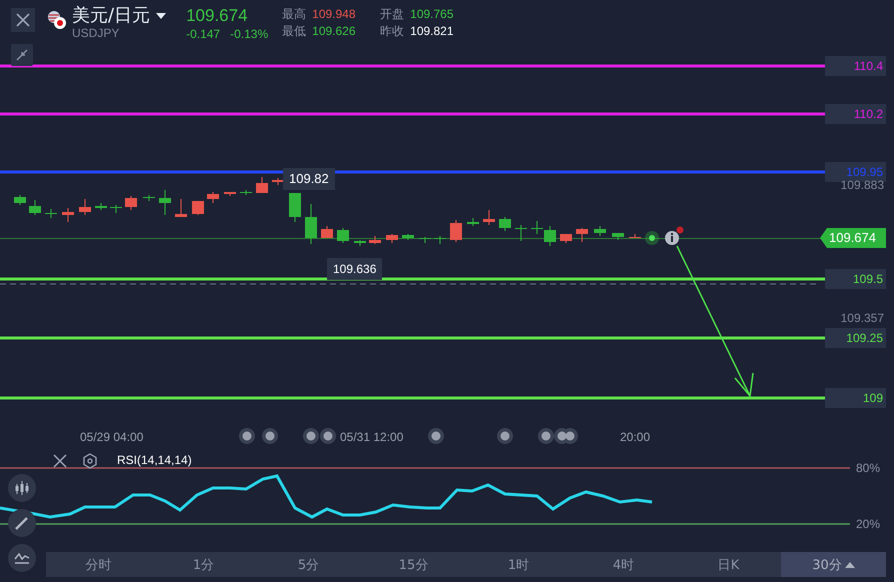  What do you see at coordinates (855, 398) in the screenshot?
I see `level-label: 109` at bounding box center [855, 398].